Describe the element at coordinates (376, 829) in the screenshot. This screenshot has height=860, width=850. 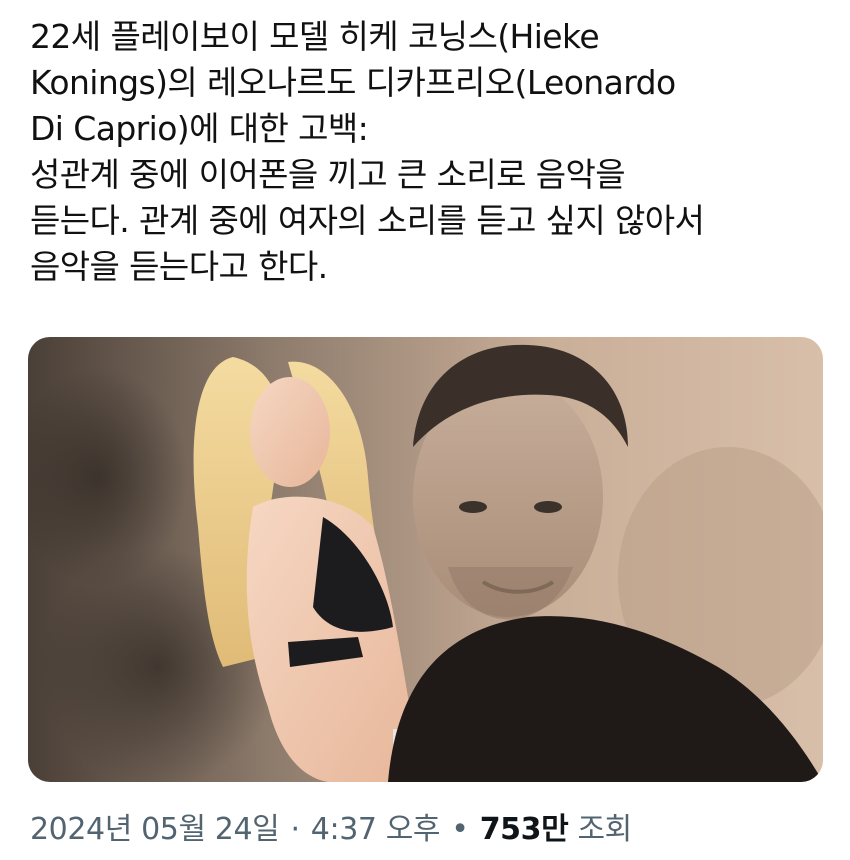
I see `tweet-time: 4:37 오후` at that location.